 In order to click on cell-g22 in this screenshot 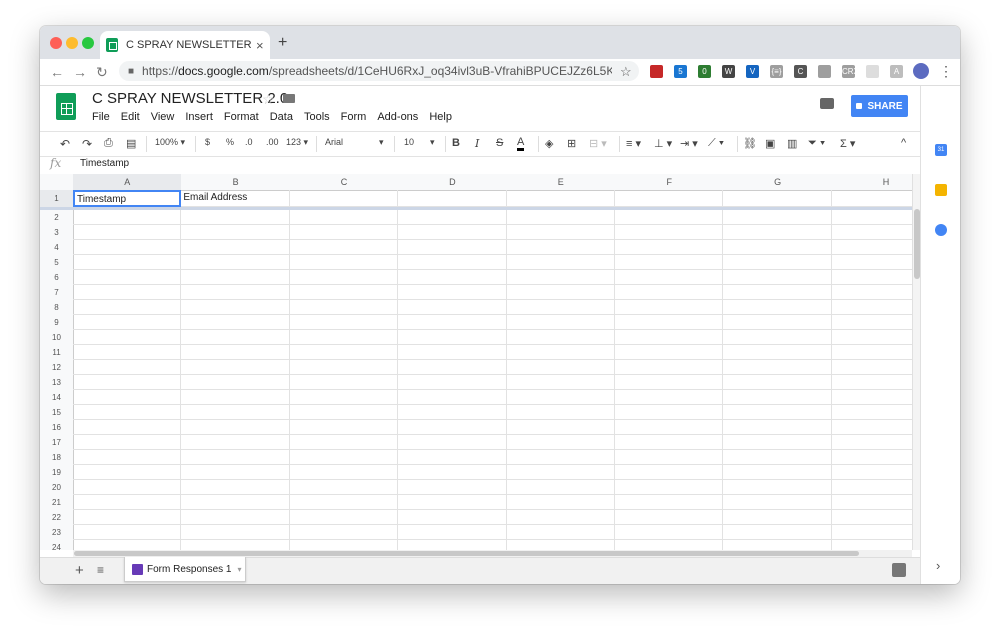, I will do `click(777, 517)`.